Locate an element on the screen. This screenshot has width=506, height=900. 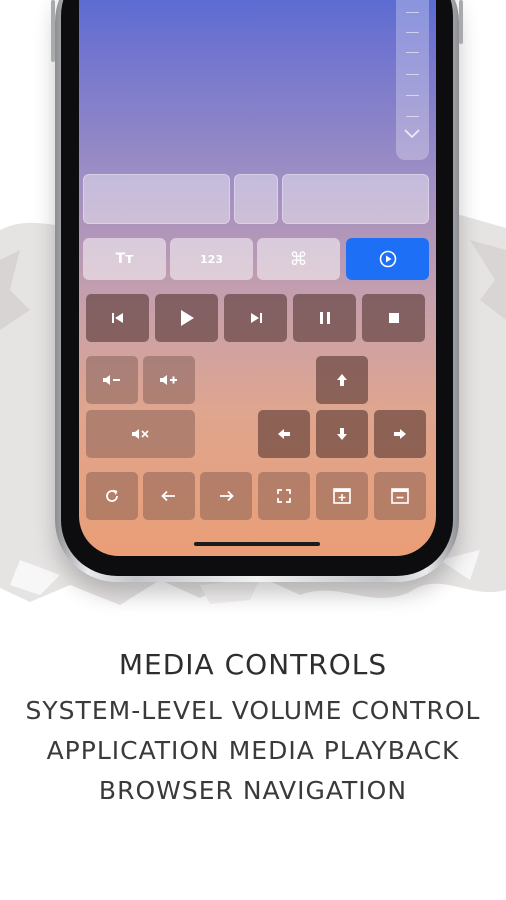
fullscreen-button is located at coordinates (284, 496).